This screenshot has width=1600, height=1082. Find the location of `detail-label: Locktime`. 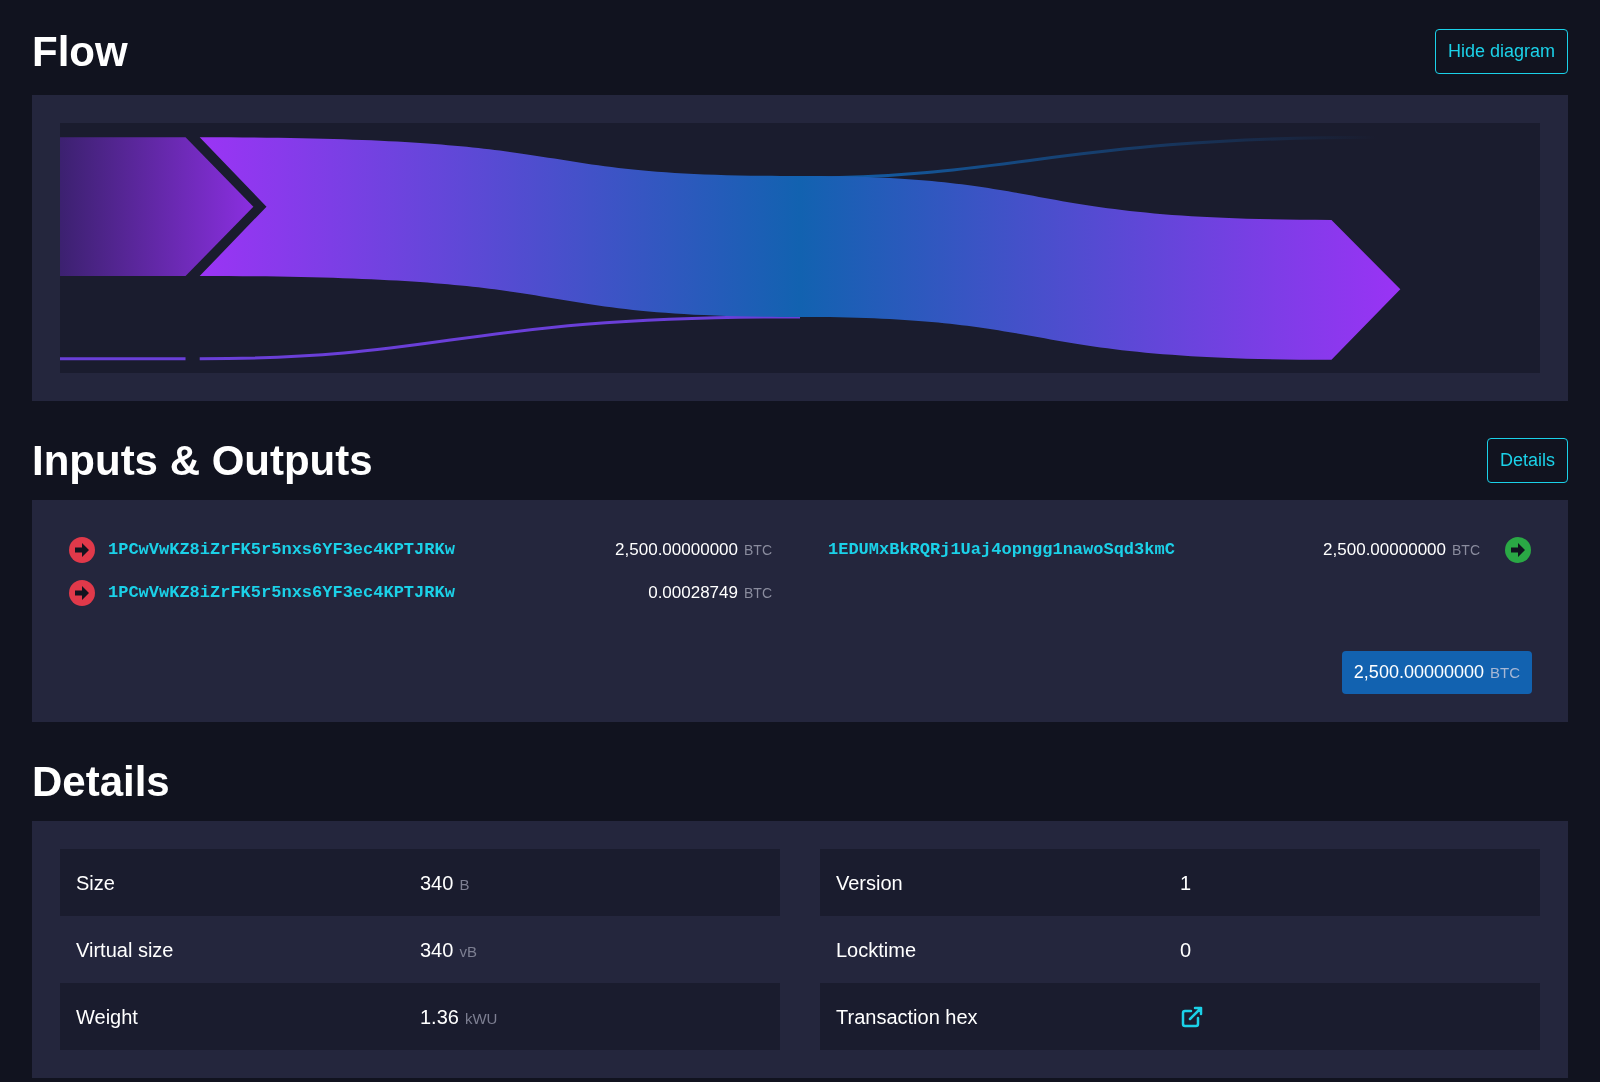

detail-label: Locktime is located at coordinates (877, 950).